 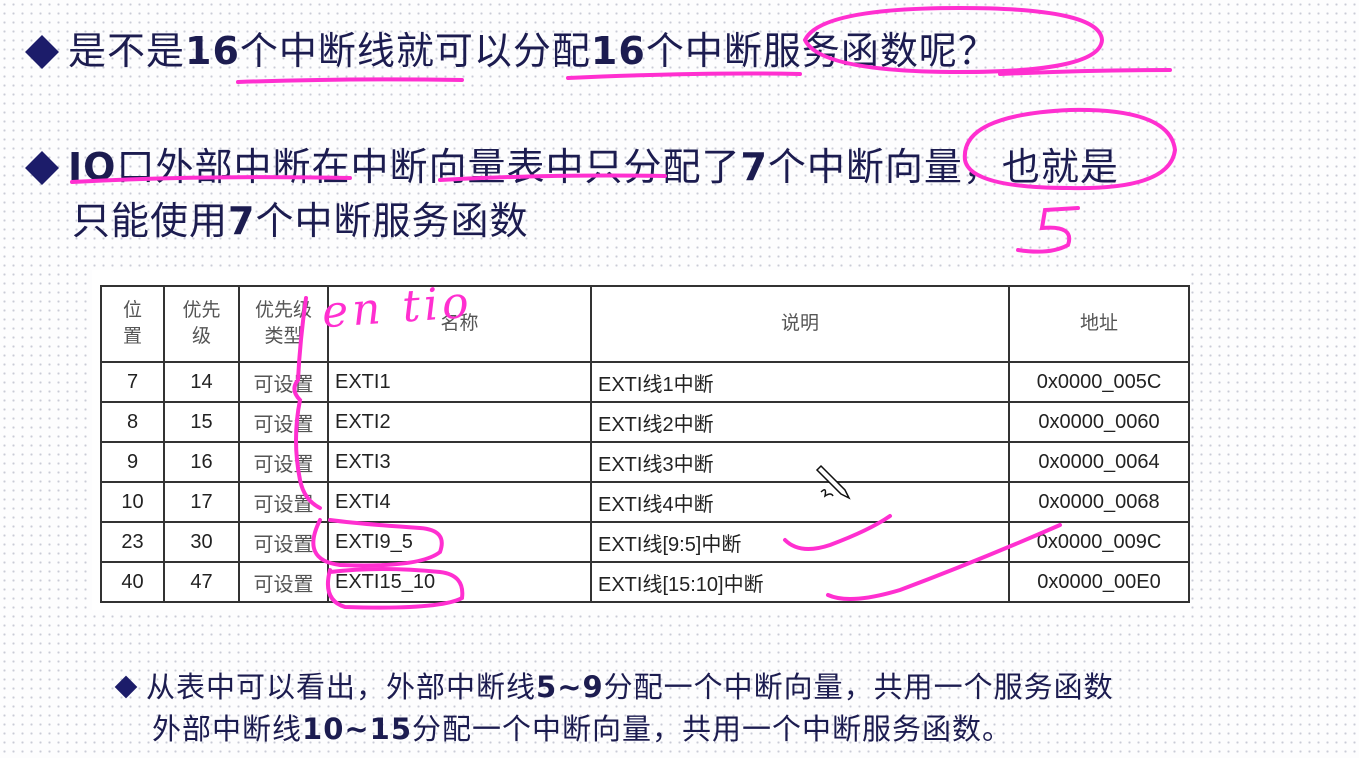 What do you see at coordinates (833, 482) in the screenshot?
I see `pen-cursor-icon` at bounding box center [833, 482].